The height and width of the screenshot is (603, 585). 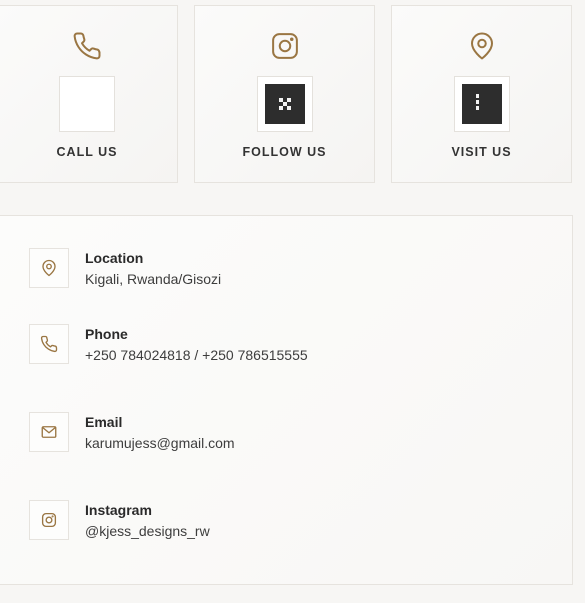 I want to click on phone-title: Phone, so click(x=106, y=334).